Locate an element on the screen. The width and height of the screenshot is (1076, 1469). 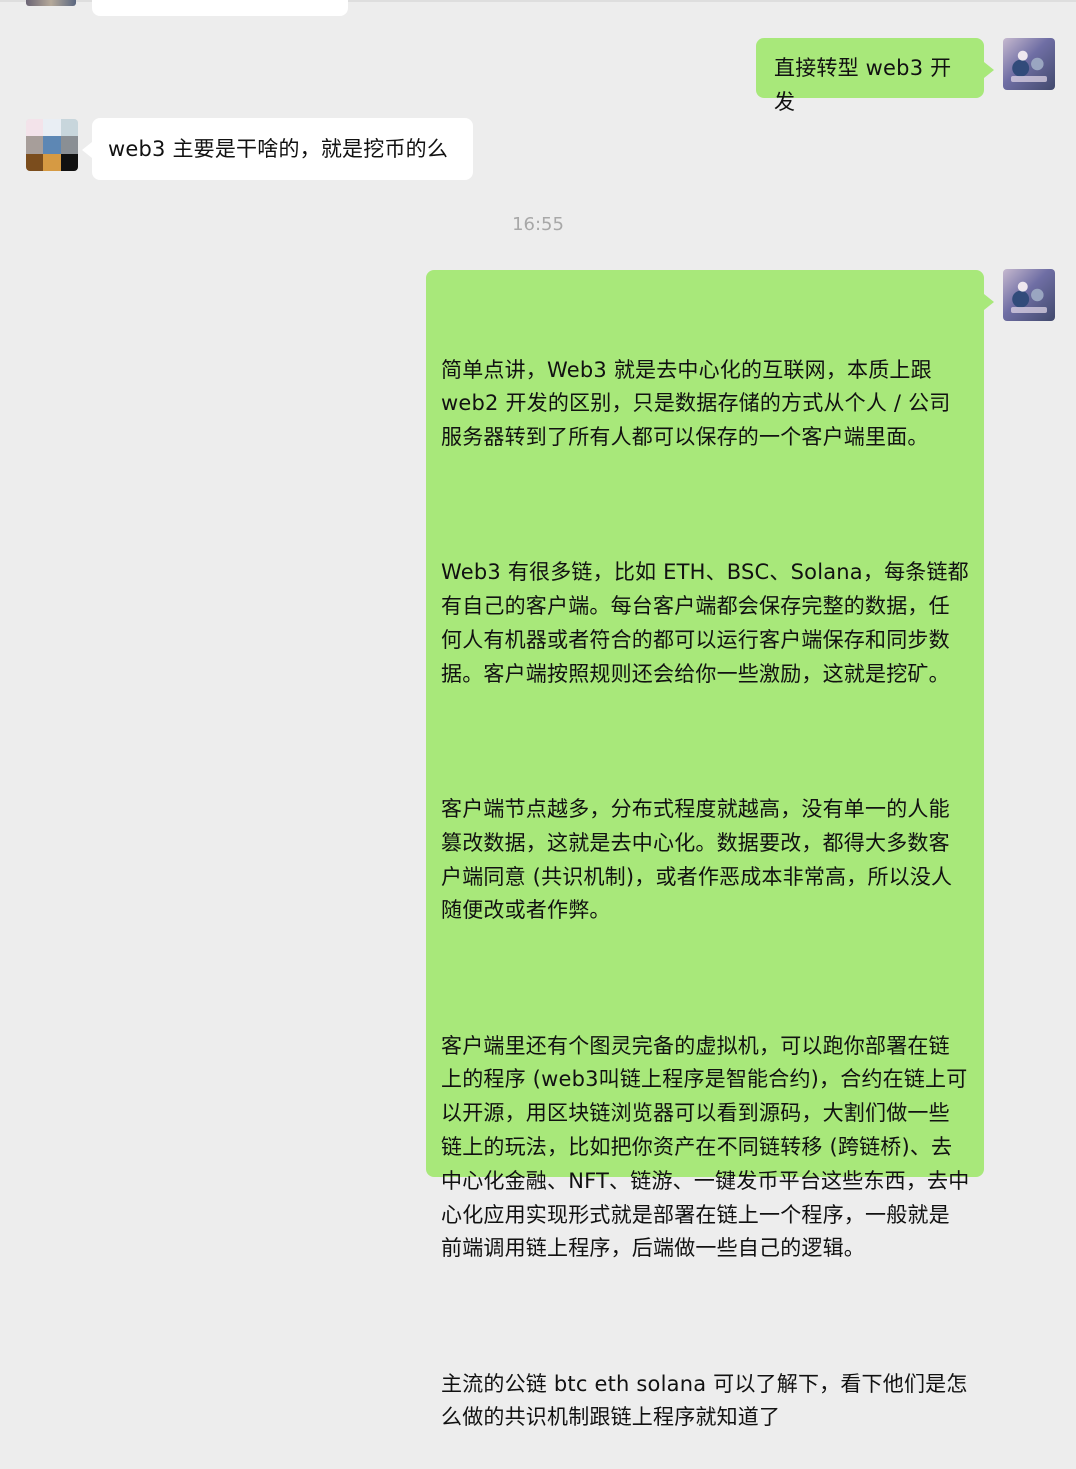
message-bubble-other-1: web3 主要是干啥的，就是挖币的么 is located at coordinates (277, 149).